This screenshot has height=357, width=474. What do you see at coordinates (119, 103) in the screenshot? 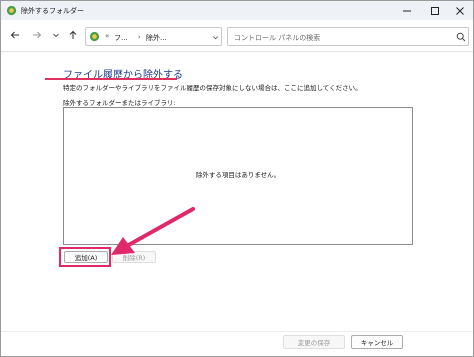
I see `excluded-list-label: 除外するフォルダーまたはライブラリ:` at bounding box center [119, 103].